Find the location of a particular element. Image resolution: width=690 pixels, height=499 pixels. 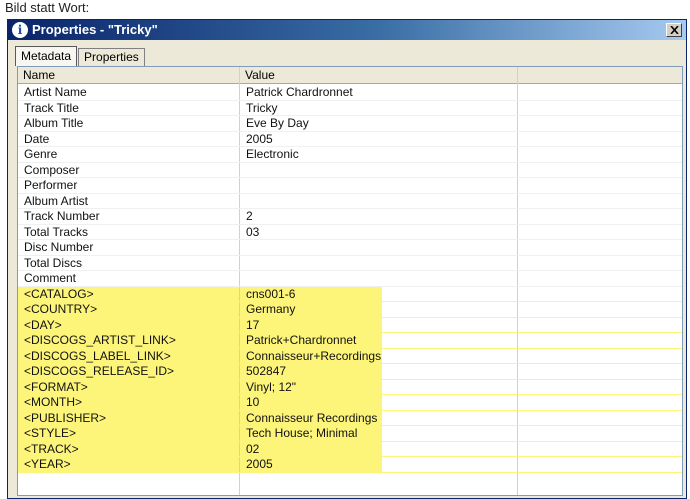

row-name: <CATALOG> is located at coordinates (128, 294).